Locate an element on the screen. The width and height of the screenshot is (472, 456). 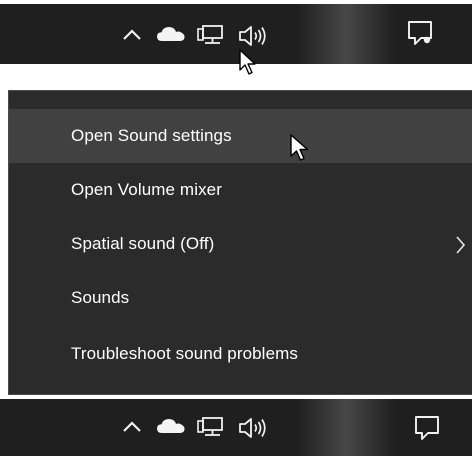
menu-item-troubleshoot-sound-problems: Troubleshoot sound problems is located at coordinates (240, 354).